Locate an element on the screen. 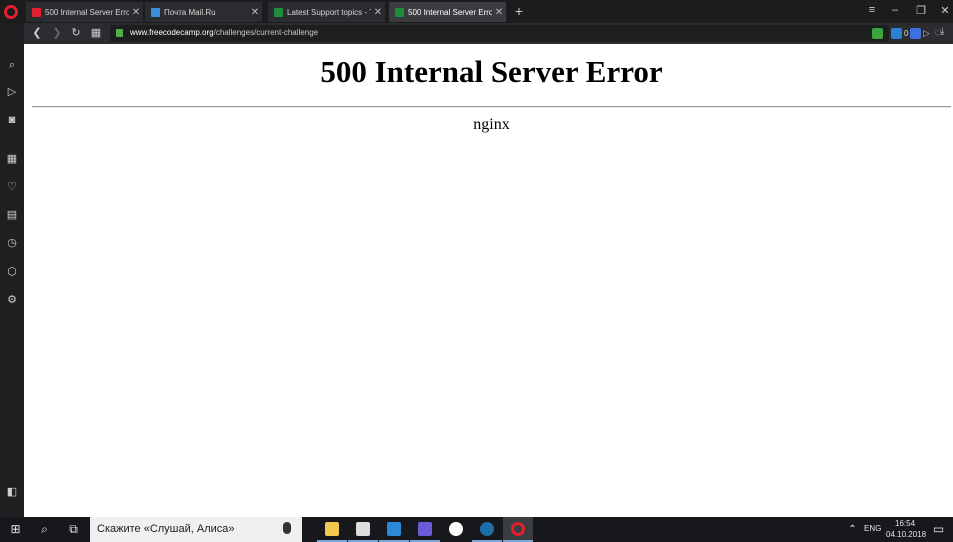 This screenshot has height=542, width=953. taskbar-remote-desktop is located at coordinates (425, 529).